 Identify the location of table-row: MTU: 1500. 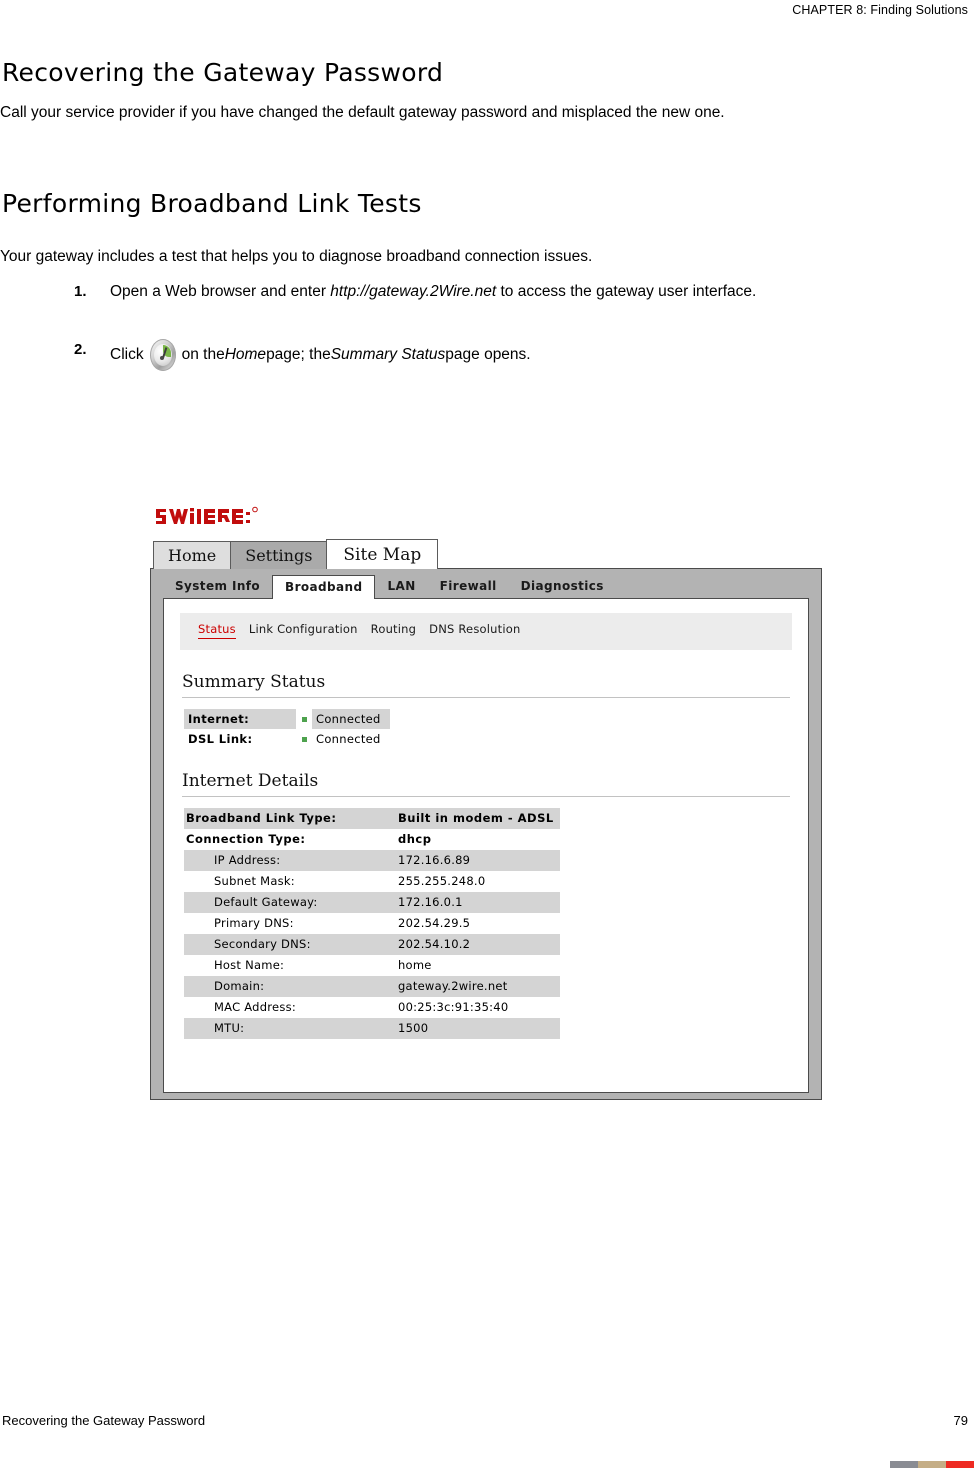
(372, 1028).